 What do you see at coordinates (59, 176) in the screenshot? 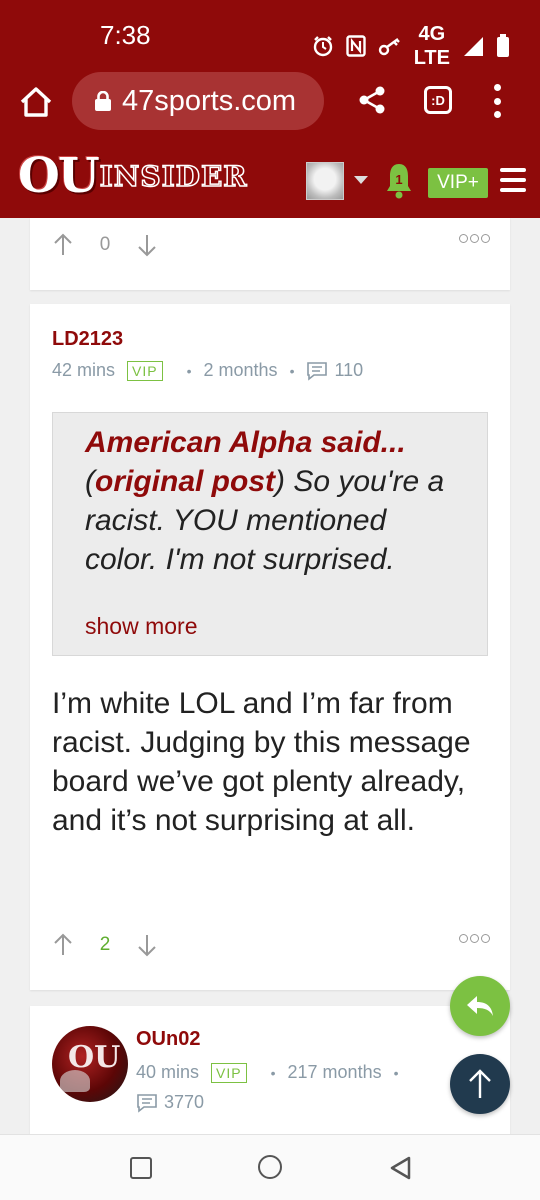
I see `logo-ou: OU` at bounding box center [59, 176].